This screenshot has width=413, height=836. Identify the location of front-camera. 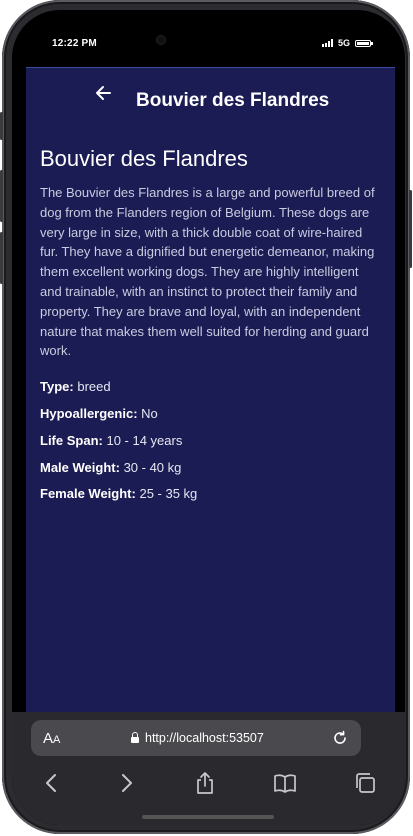
(161, 40).